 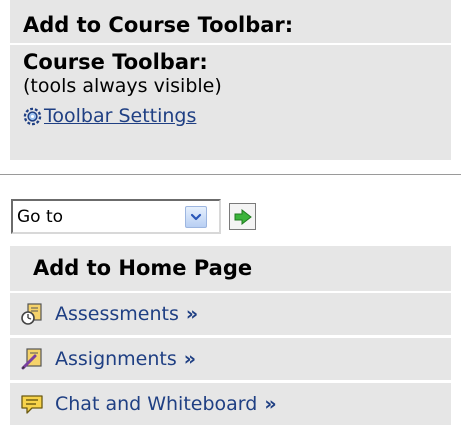 I want to click on add-to-course-toolbar-heading: Add to Course Toolbar:, so click(x=230, y=21).